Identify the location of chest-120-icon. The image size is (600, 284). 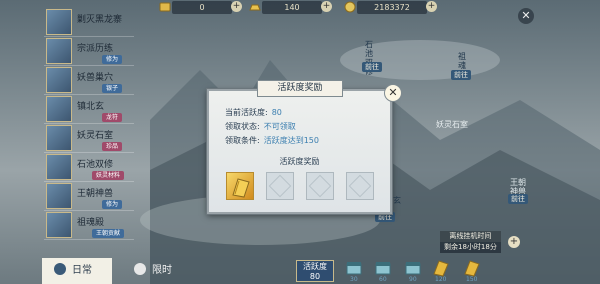
(441, 268).